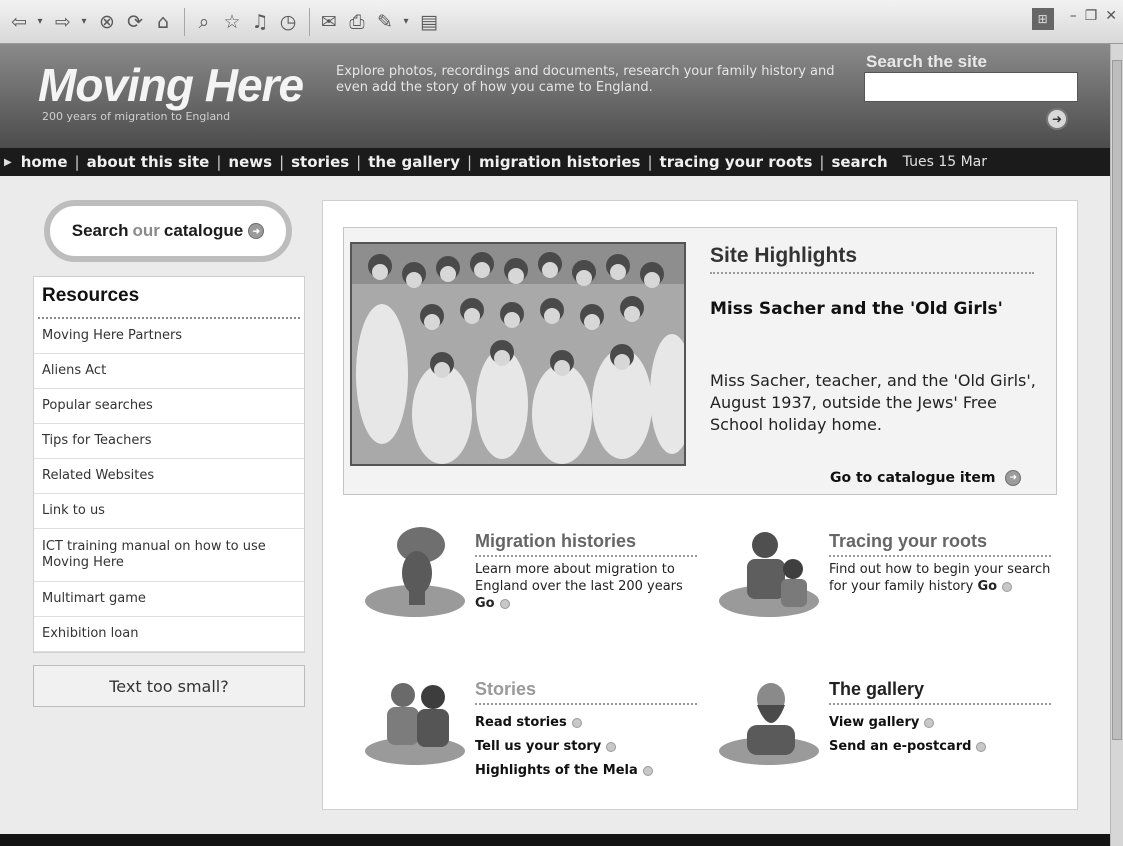 The width and height of the screenshot is (1123, 846). What do you see at coordinates (169, 686) in the screenshot?
I see `text-size-button: Text too small?` at bounding box center [169, 686].